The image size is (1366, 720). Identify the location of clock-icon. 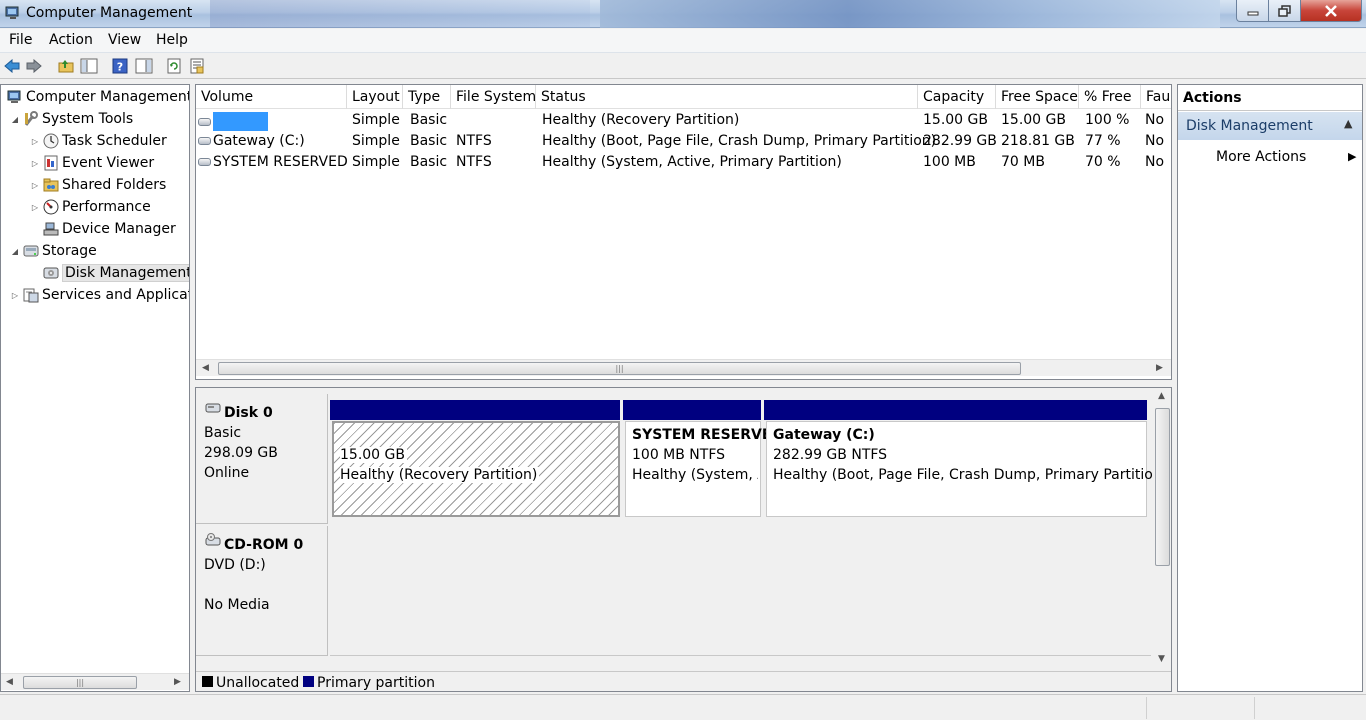
(51, 141).